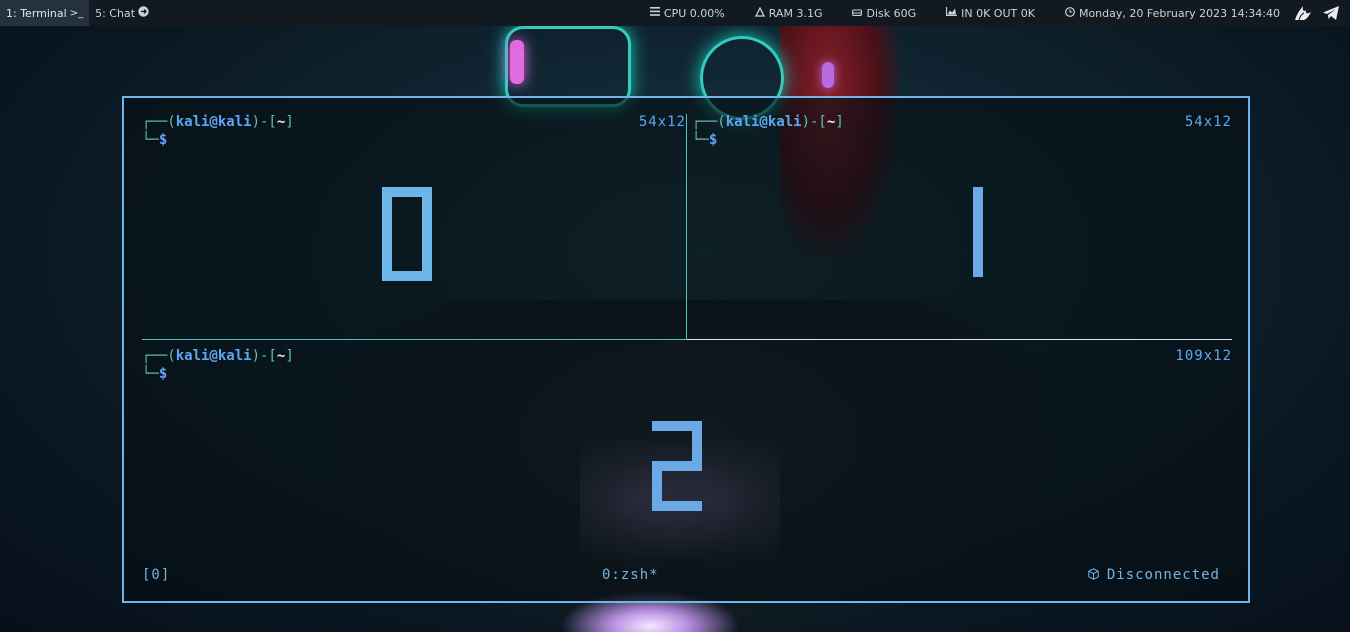 The width and height of the screenshot is (1350, 632). What do you see at coordinates (156, 575) in the screenshot?
I see `tmux-session: [0]` at bounding box center [156, 575].